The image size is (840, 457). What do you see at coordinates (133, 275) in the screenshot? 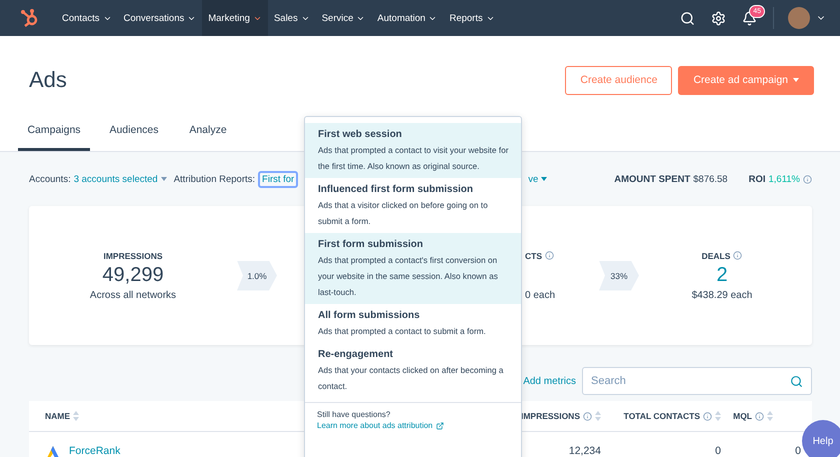
I see `metric-value: 49,299` at bounding box center [133, 275].